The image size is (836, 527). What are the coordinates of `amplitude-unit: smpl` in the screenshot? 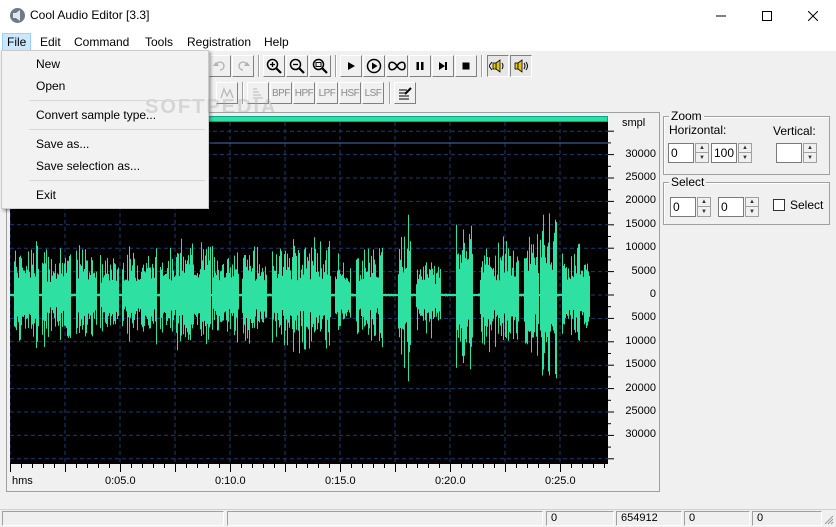 It's located at (634, 123).